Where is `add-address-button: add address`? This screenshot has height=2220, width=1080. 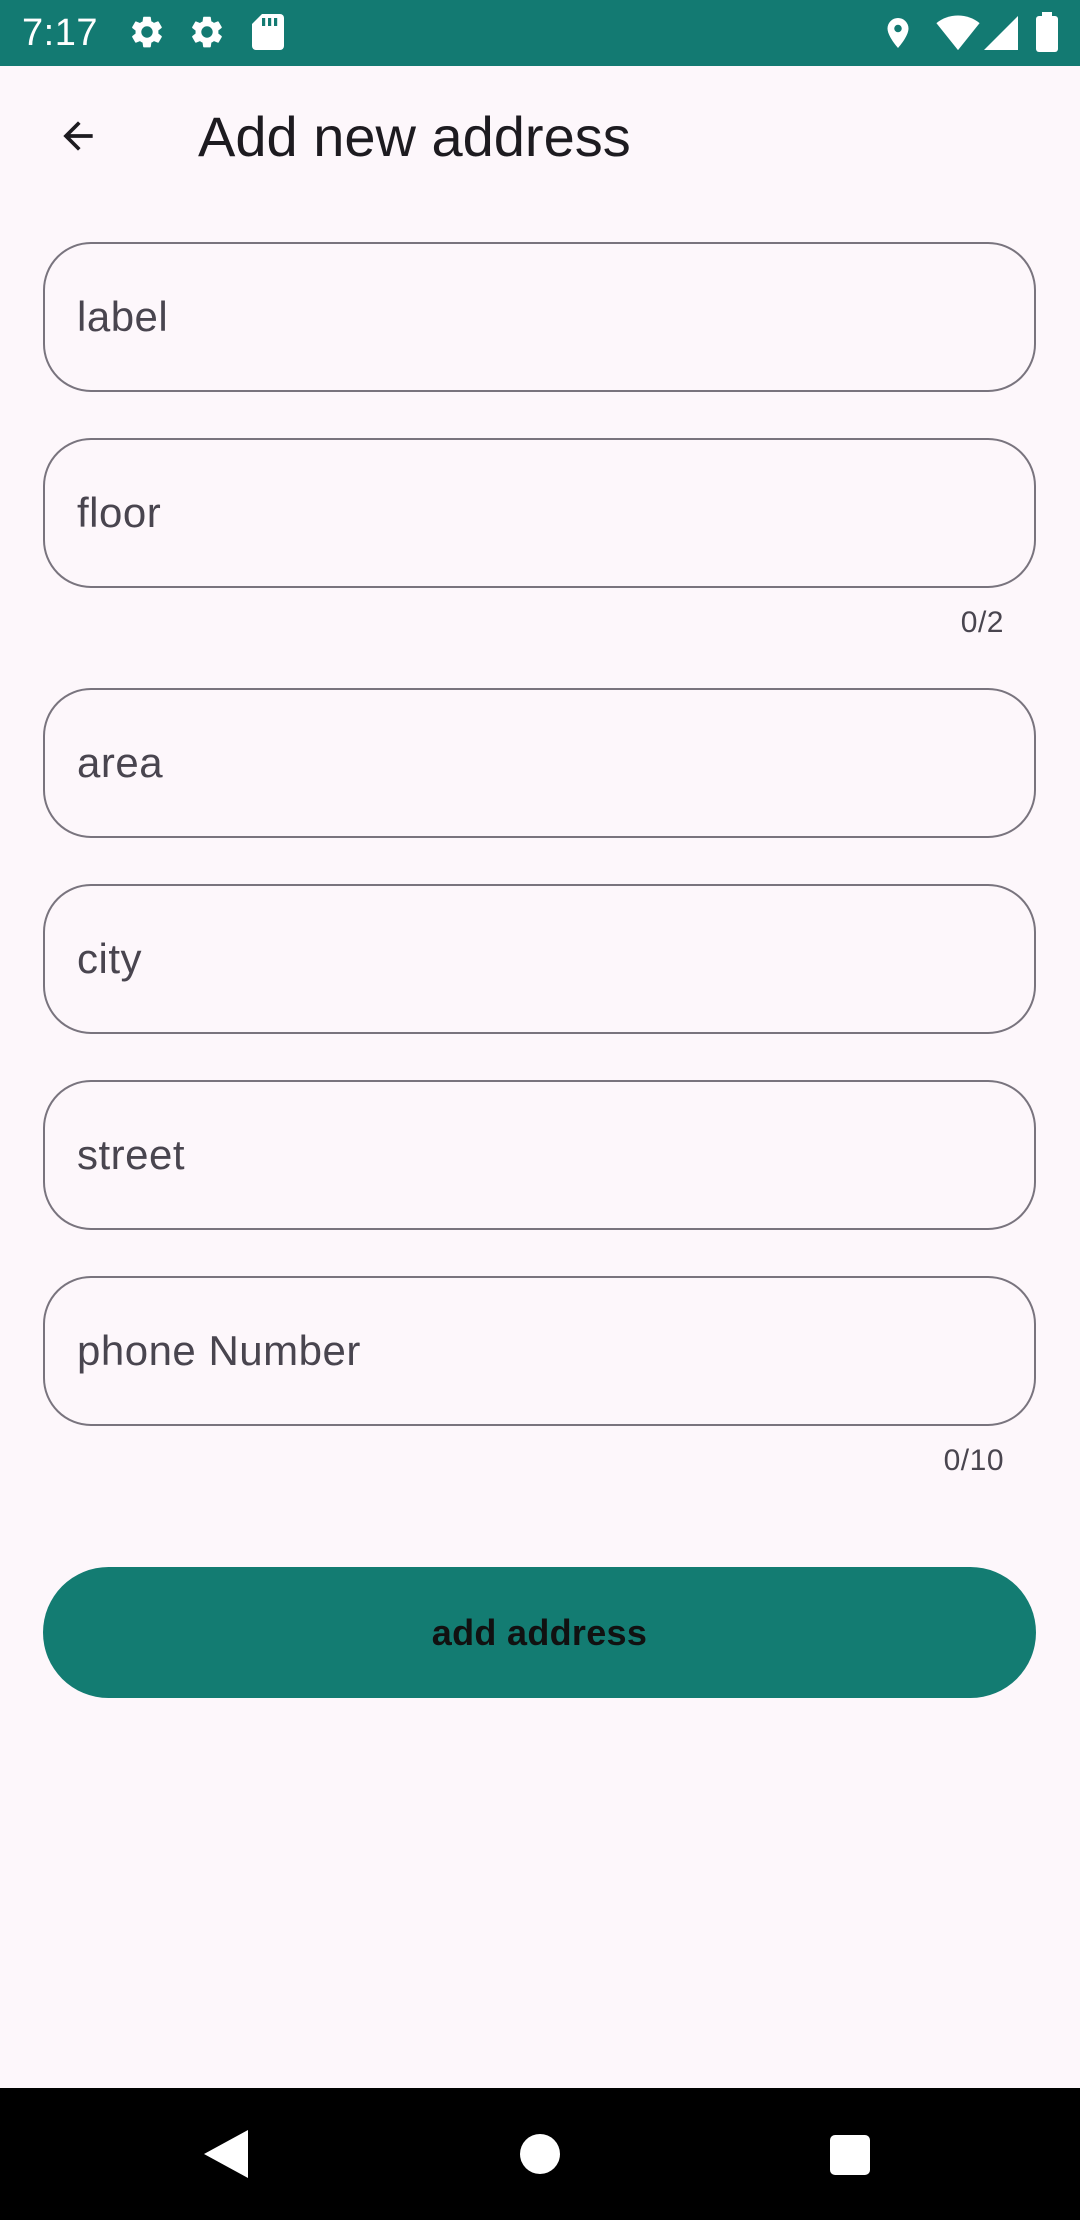 add-address-button: add address is located at coordinates (539, 1632).